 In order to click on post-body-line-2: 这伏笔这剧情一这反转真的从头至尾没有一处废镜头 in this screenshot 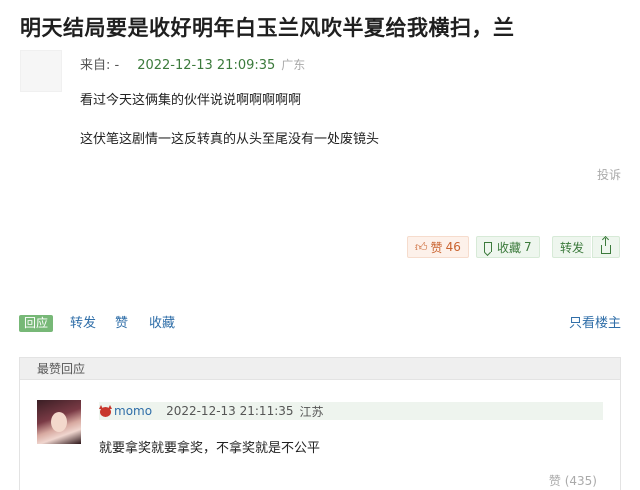, I will do `click(230, 139)`.